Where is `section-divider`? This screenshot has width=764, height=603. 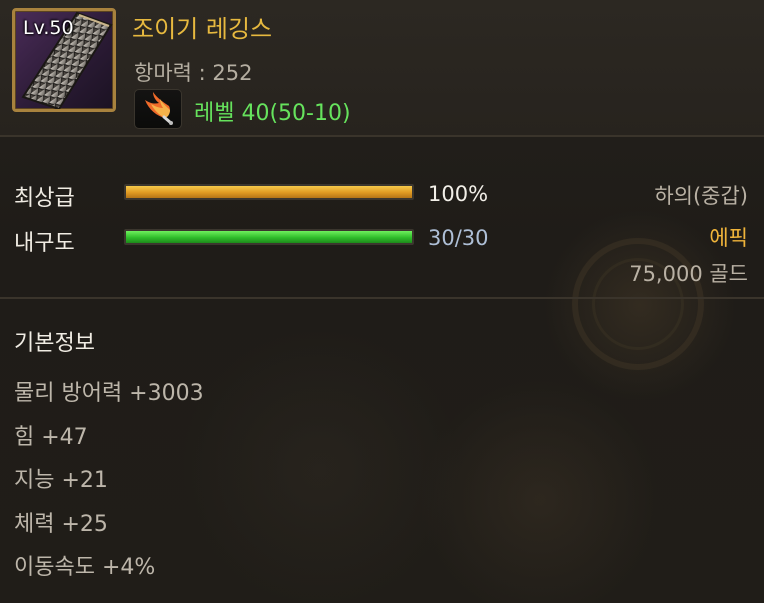
section-divider is located at coordinates (382, 298).